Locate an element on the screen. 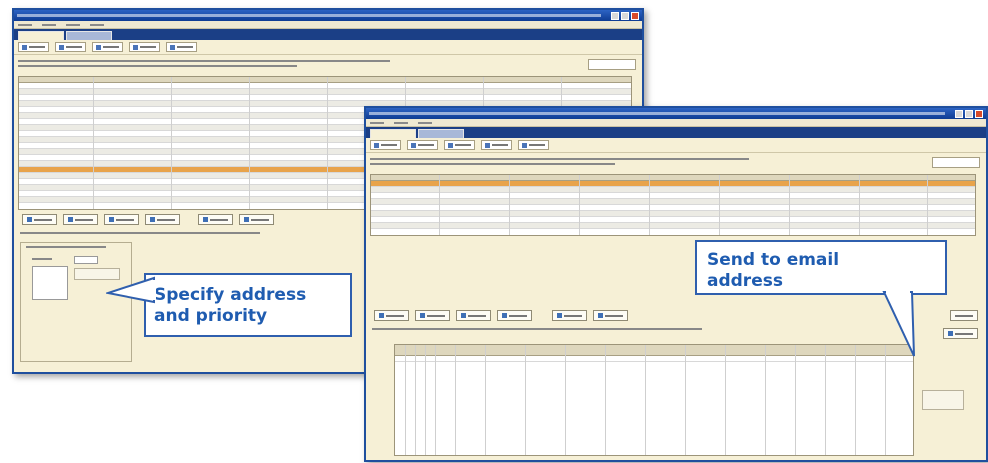 The width and height of the screenshot is (988, 463). send-callout: Send to email address is located at coordinates (821, 267).